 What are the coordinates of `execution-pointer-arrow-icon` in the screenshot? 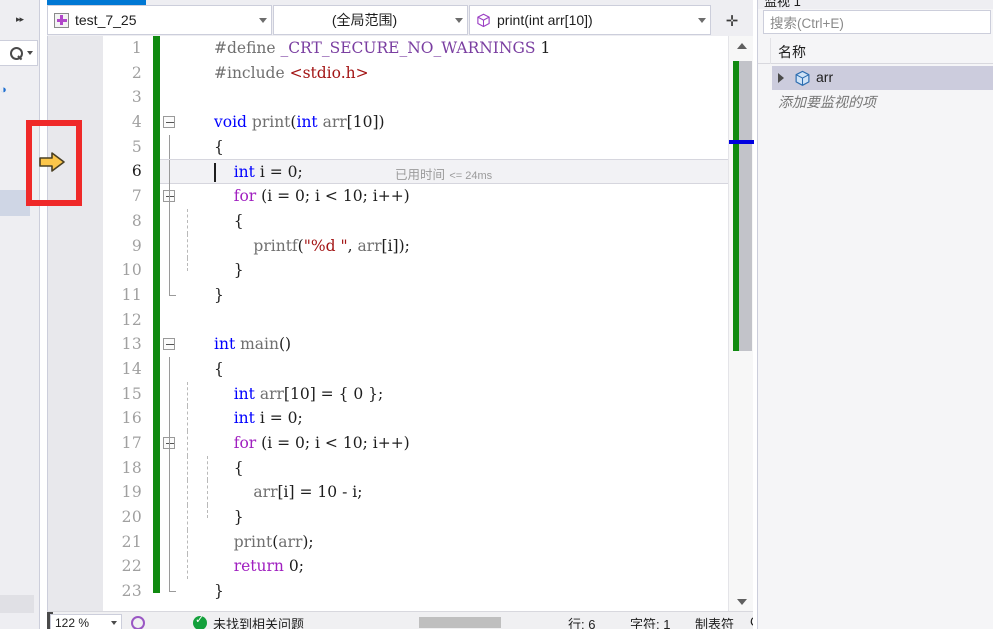 It's located at (52, 162).